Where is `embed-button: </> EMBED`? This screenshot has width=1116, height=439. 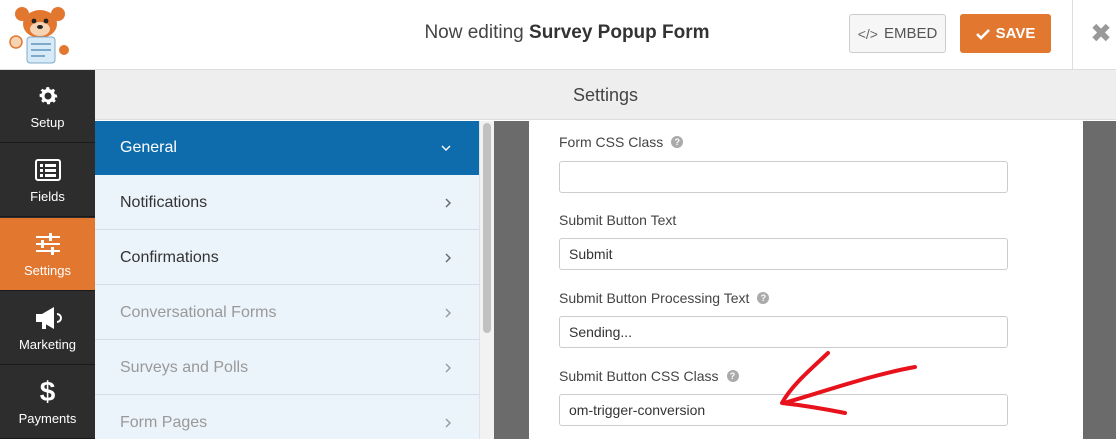
embed-button: </> EMBED is located at coordinates (897, 33).